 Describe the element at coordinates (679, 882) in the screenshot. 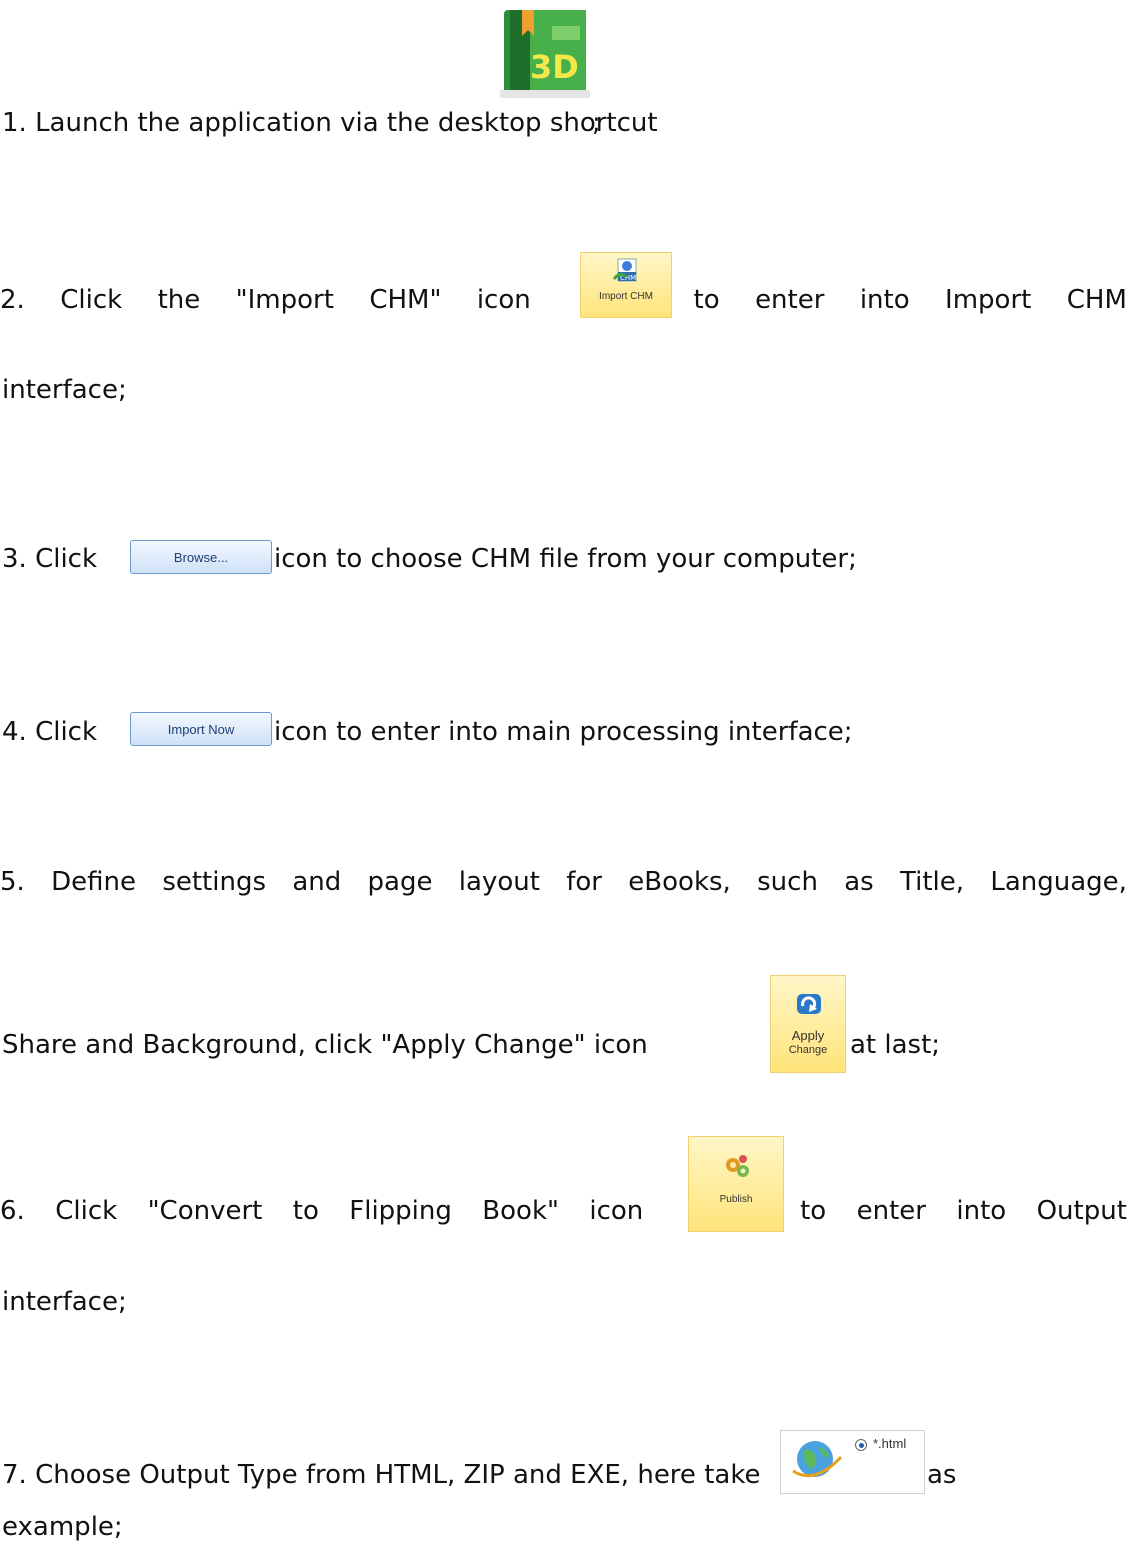

I see `s5-w7: eBooks,` at that location.